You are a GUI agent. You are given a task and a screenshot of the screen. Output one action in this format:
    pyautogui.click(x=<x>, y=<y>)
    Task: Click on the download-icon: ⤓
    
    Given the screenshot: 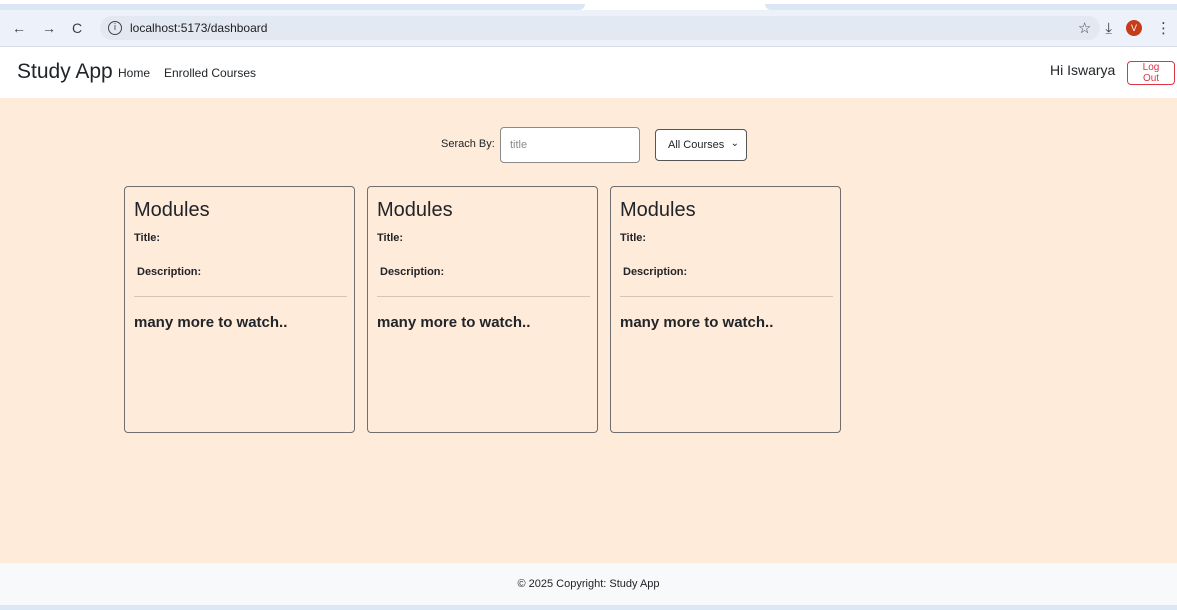 What is the action you would take?
    pyautogui.click(x=1108, y=28)
    